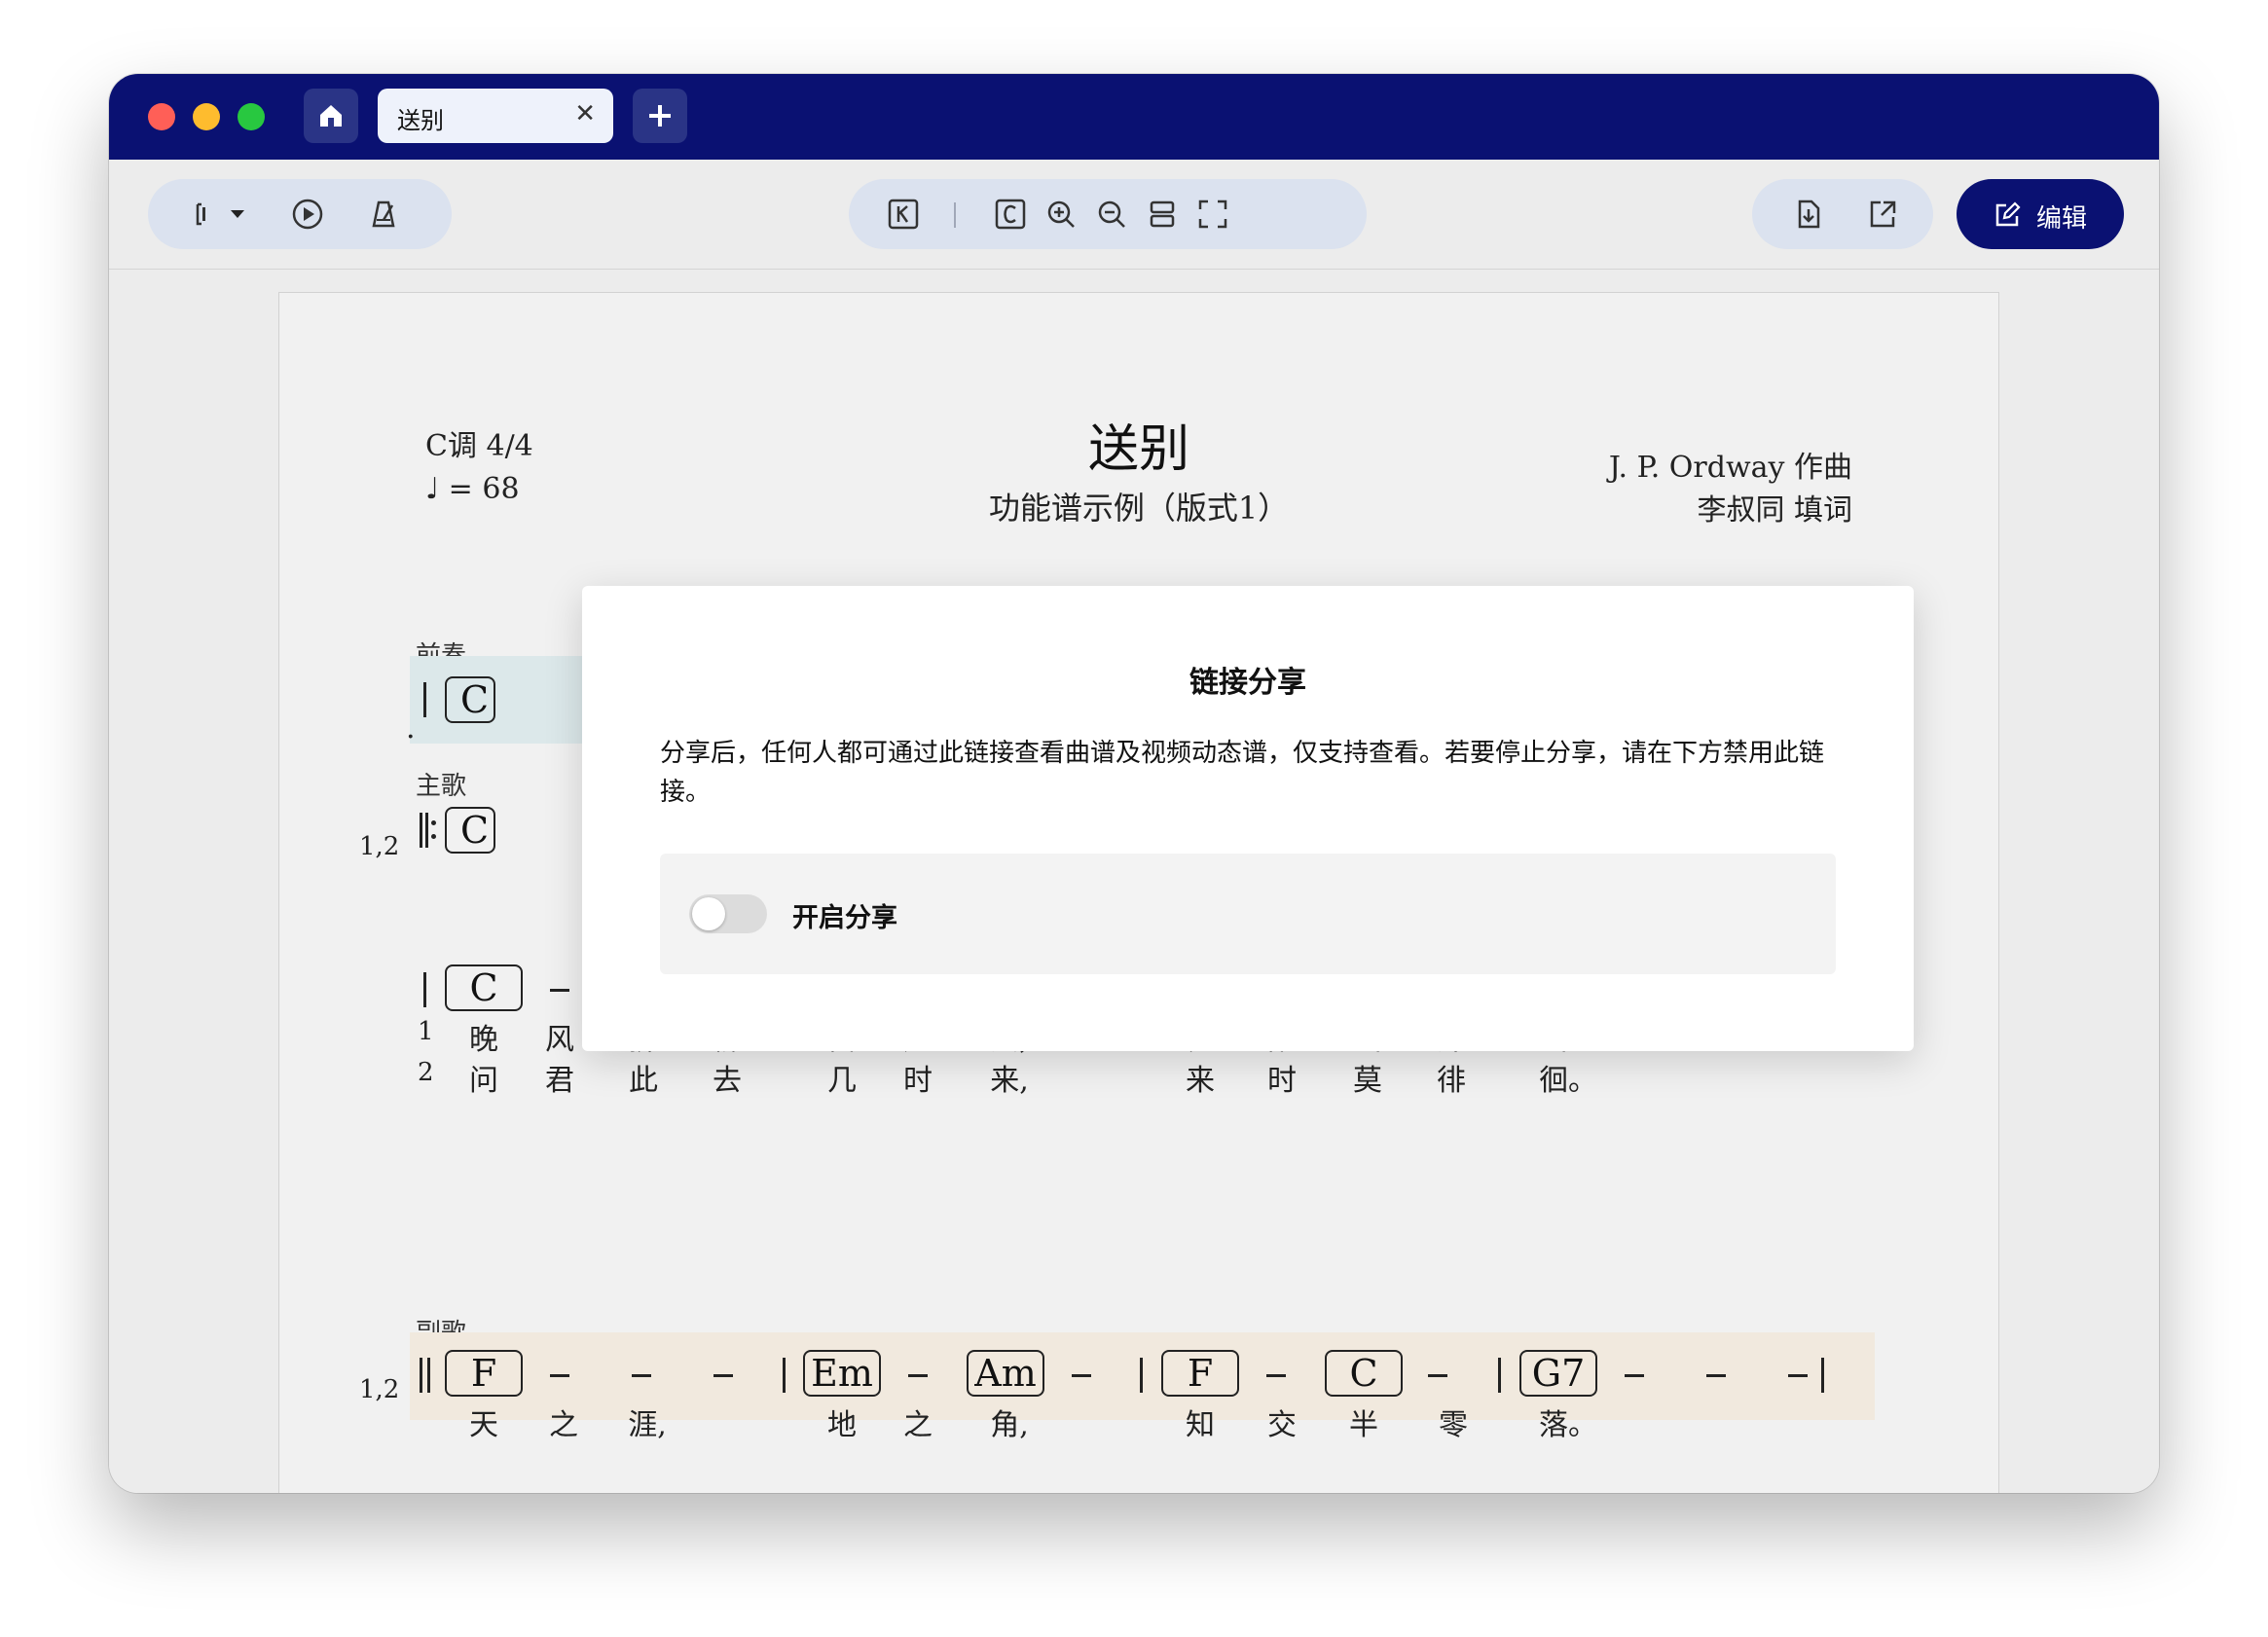 The width and height of the screenshot is (2268, 1637). Describe the element at coordinates (307, 214) in the screenshot. I see `play-button` at that location.